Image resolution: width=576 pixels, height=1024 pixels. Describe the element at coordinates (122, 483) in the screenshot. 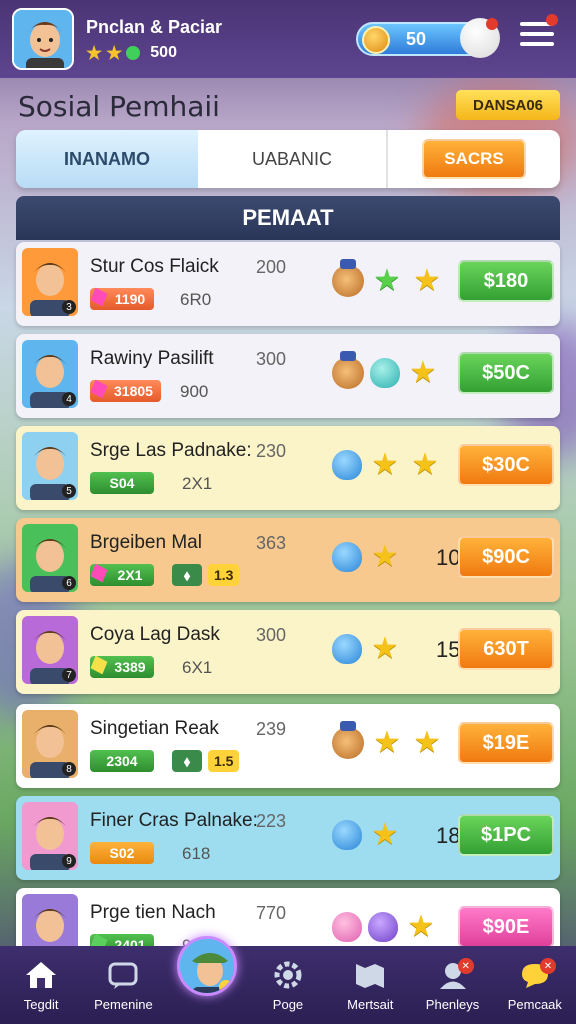

I see `row-points-pill: S04` at that location.